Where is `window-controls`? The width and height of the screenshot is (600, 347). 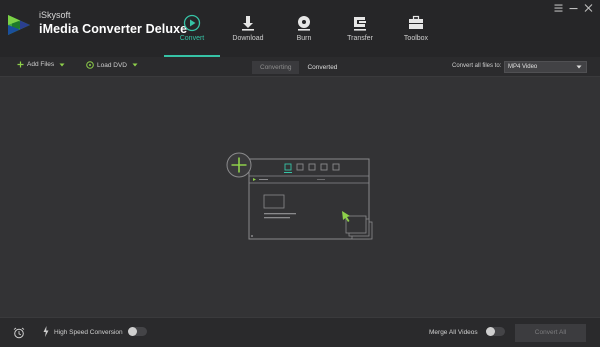 window-controls is located at coordinates (573, 8).